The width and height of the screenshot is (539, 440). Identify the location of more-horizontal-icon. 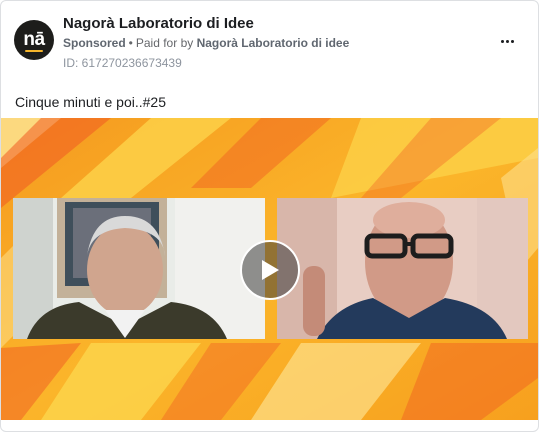
(502, 41).